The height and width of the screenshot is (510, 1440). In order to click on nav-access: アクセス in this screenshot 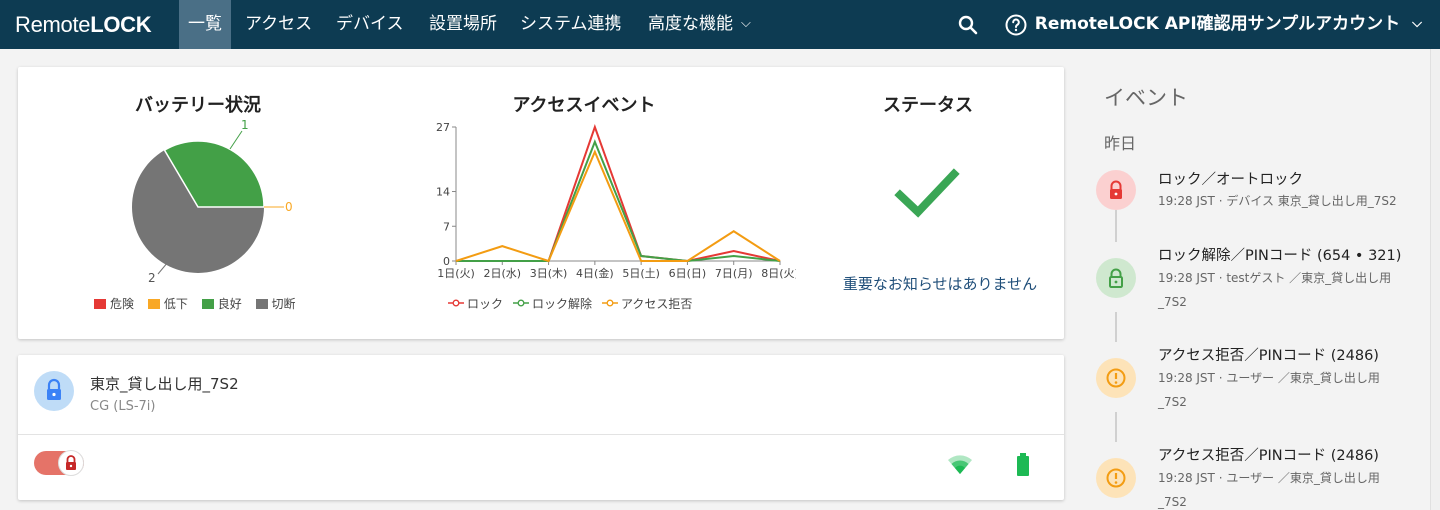, I will do `click(278, 24)`.